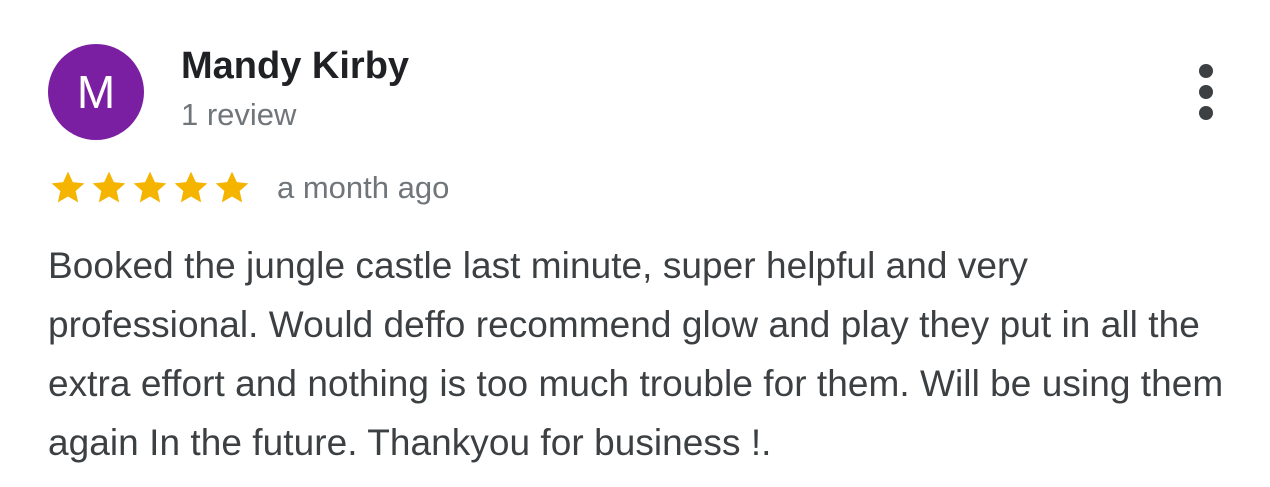 The image size is (1270, 487). I want to click on more-options-button, so click(1206, 92).